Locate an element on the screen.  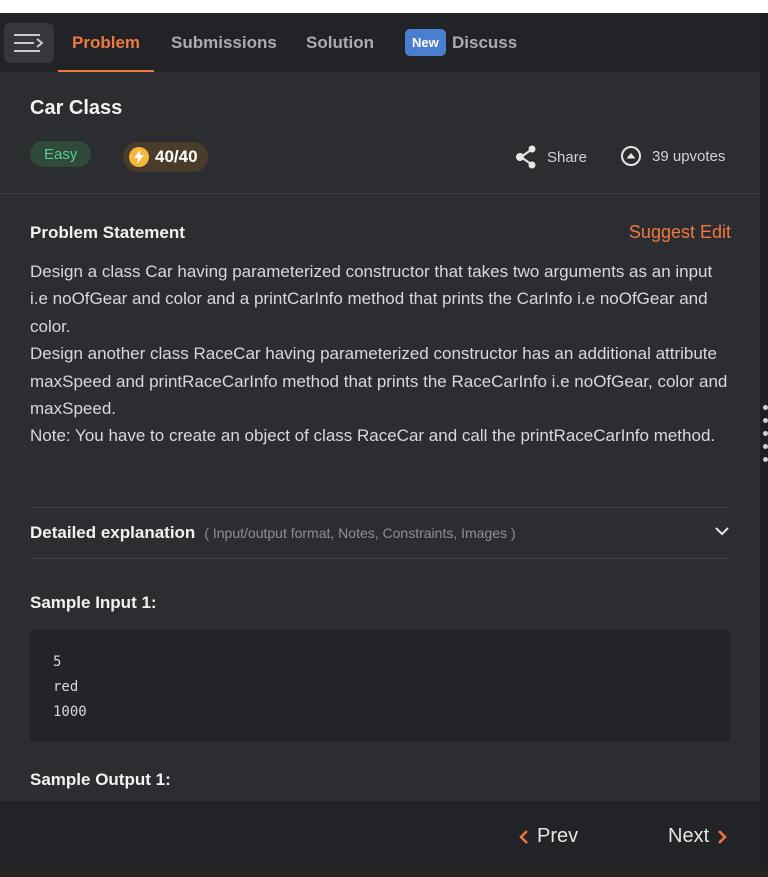
problem-title: Car Class is located at coordinates (76, 108).